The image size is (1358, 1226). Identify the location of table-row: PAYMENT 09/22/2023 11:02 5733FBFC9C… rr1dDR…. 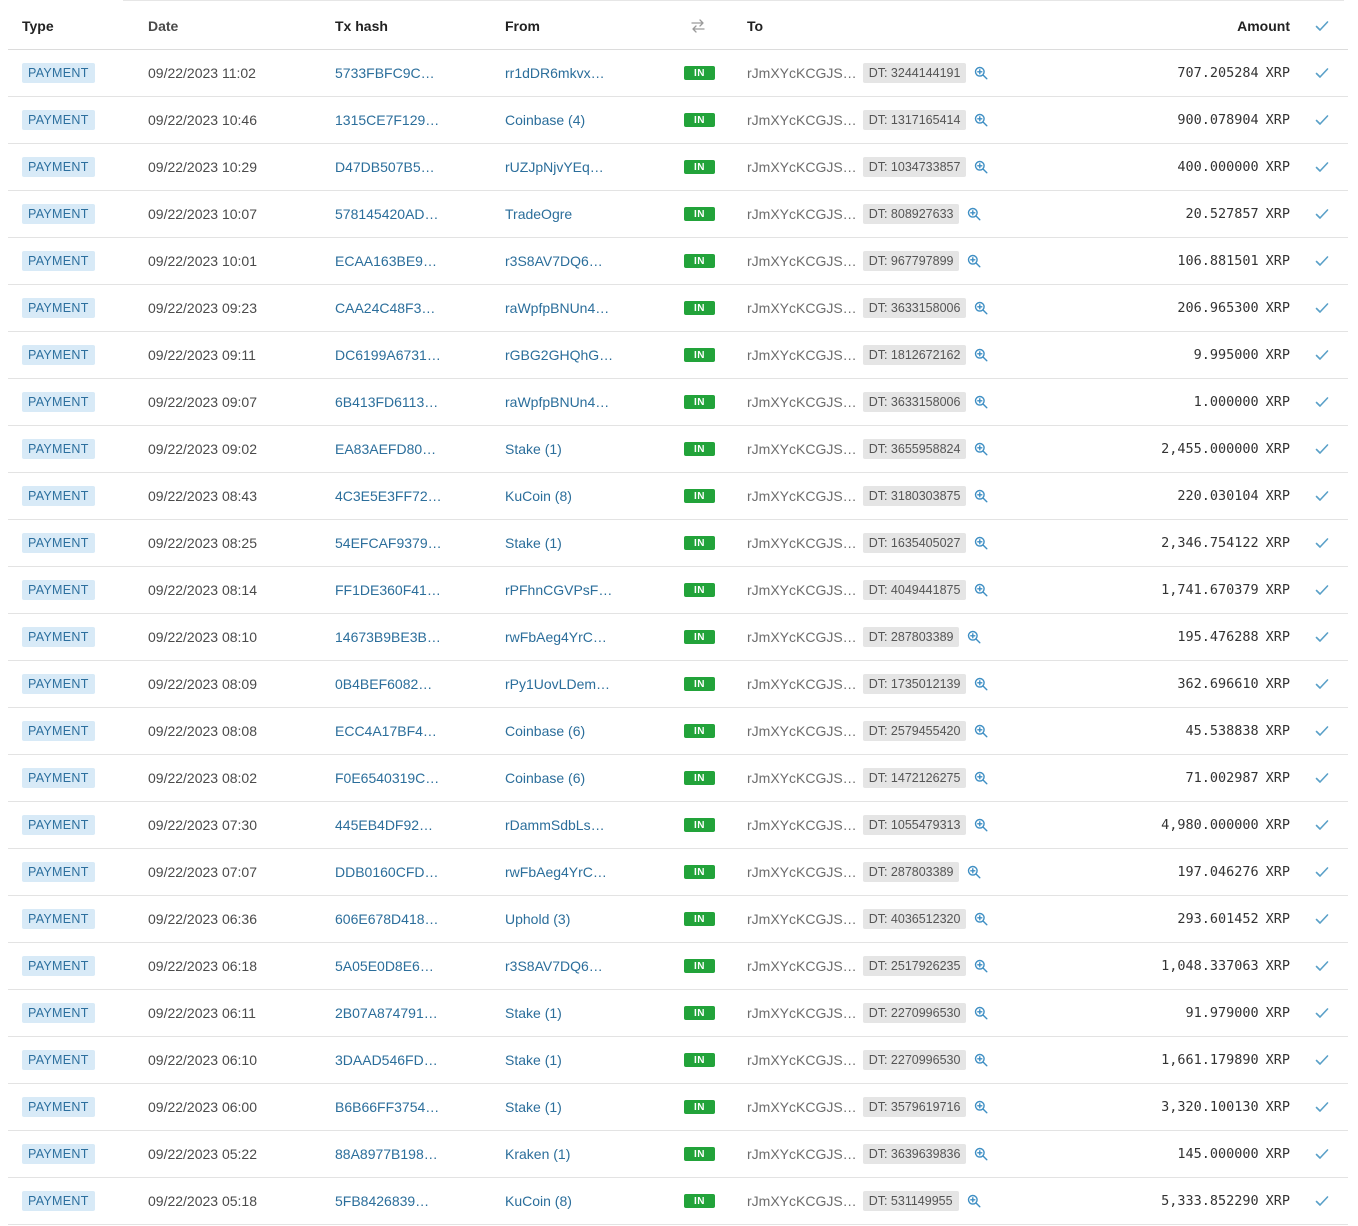
(678, 73).